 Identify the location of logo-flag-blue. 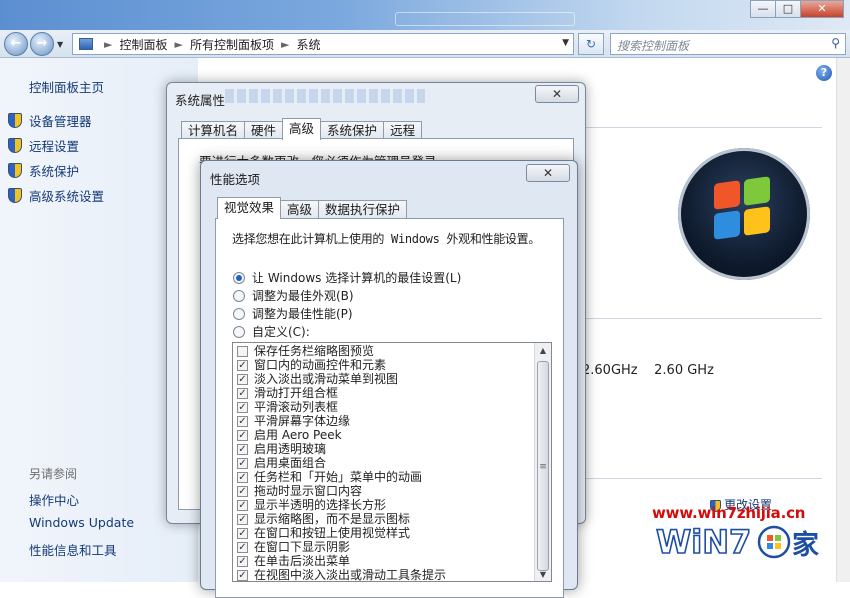
(727, 225).